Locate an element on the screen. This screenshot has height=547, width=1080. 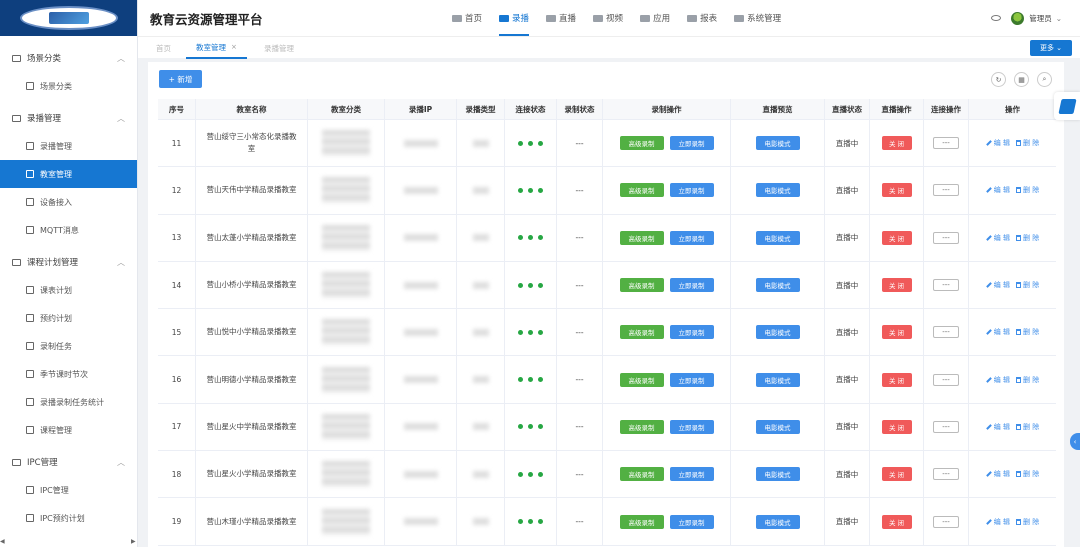
nav-home: 首页 is located at coordinates (467, 18).